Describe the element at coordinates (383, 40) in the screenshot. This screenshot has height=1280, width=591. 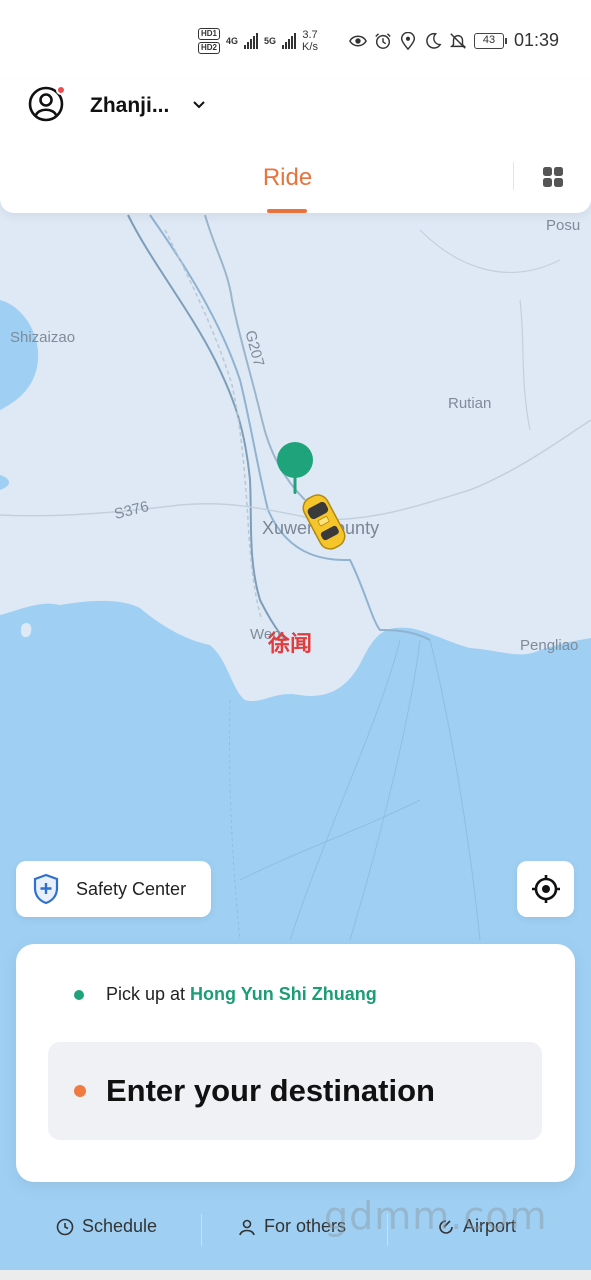
I see `alarm-icon` at that location.